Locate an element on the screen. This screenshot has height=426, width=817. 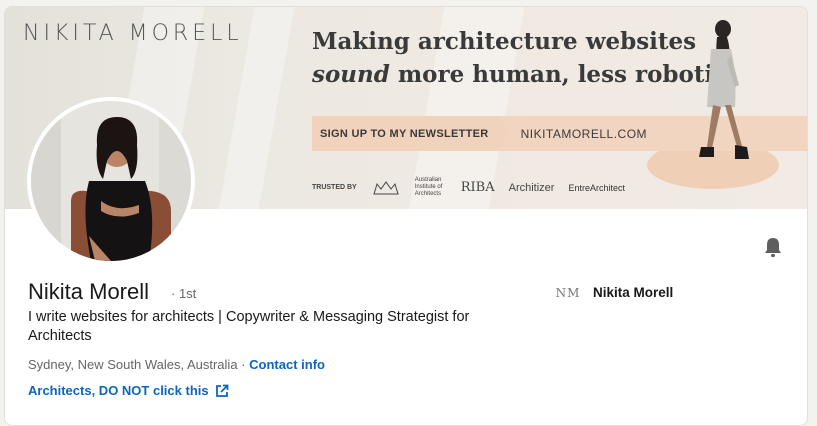
banner-headline-line2: sound more human, less robotic. is located at coordinates (523, 74).